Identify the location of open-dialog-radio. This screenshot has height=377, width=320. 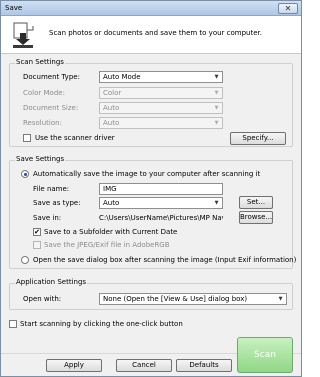
(25, 260).